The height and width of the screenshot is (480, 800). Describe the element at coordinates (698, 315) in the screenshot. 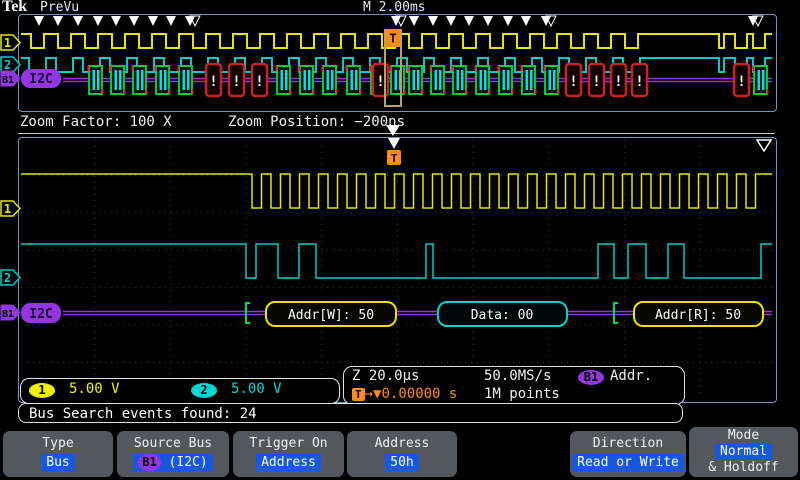

I see `i2c-addr-read-label: Addr[R]: 50` at that location.